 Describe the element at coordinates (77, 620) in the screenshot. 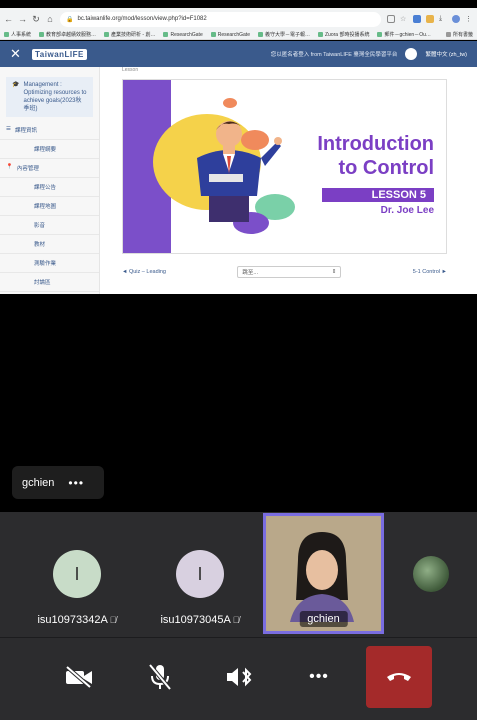

I see `participant-name: isu10973342A 🎙̸` at that location.